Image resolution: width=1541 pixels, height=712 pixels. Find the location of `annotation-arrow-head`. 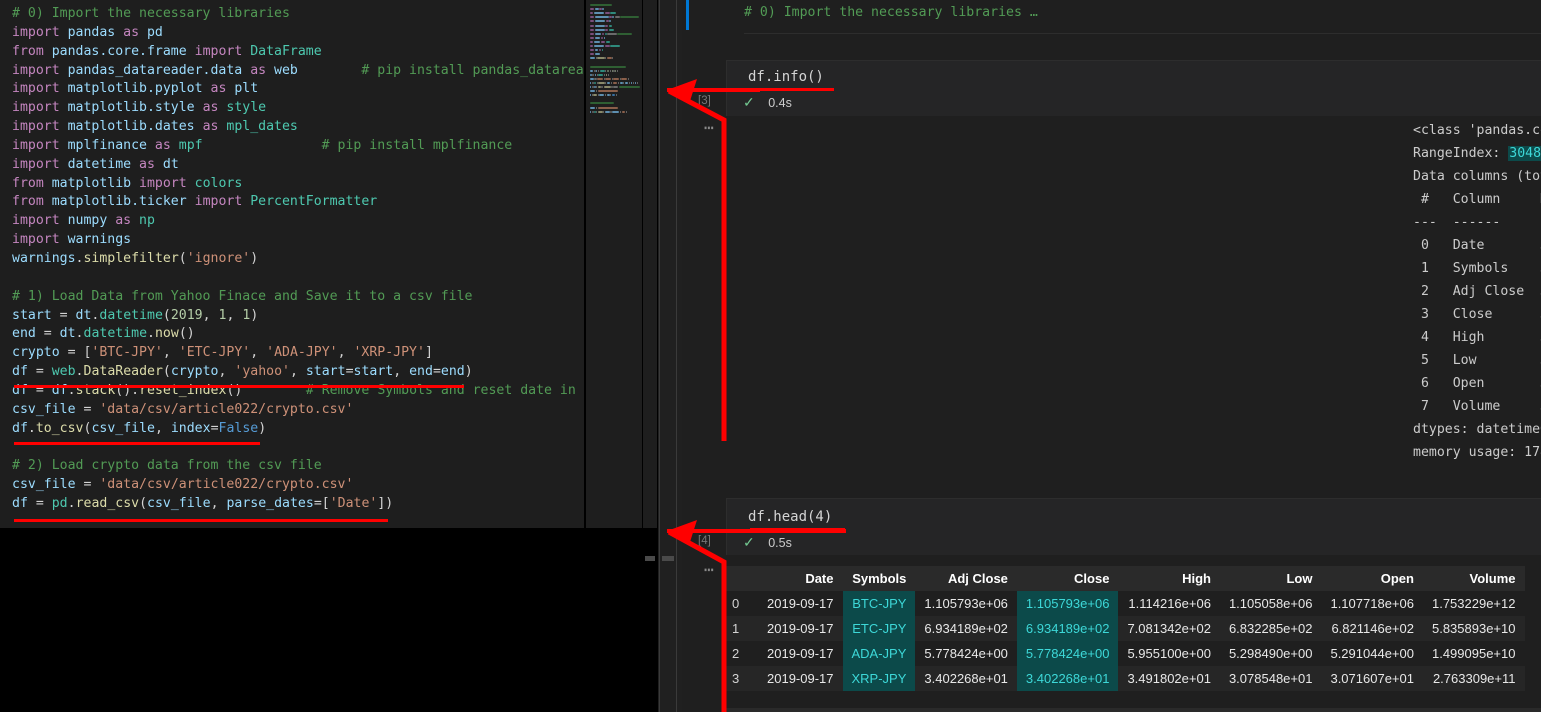

annotation-arrow-head is located at coordinates (756, 616).